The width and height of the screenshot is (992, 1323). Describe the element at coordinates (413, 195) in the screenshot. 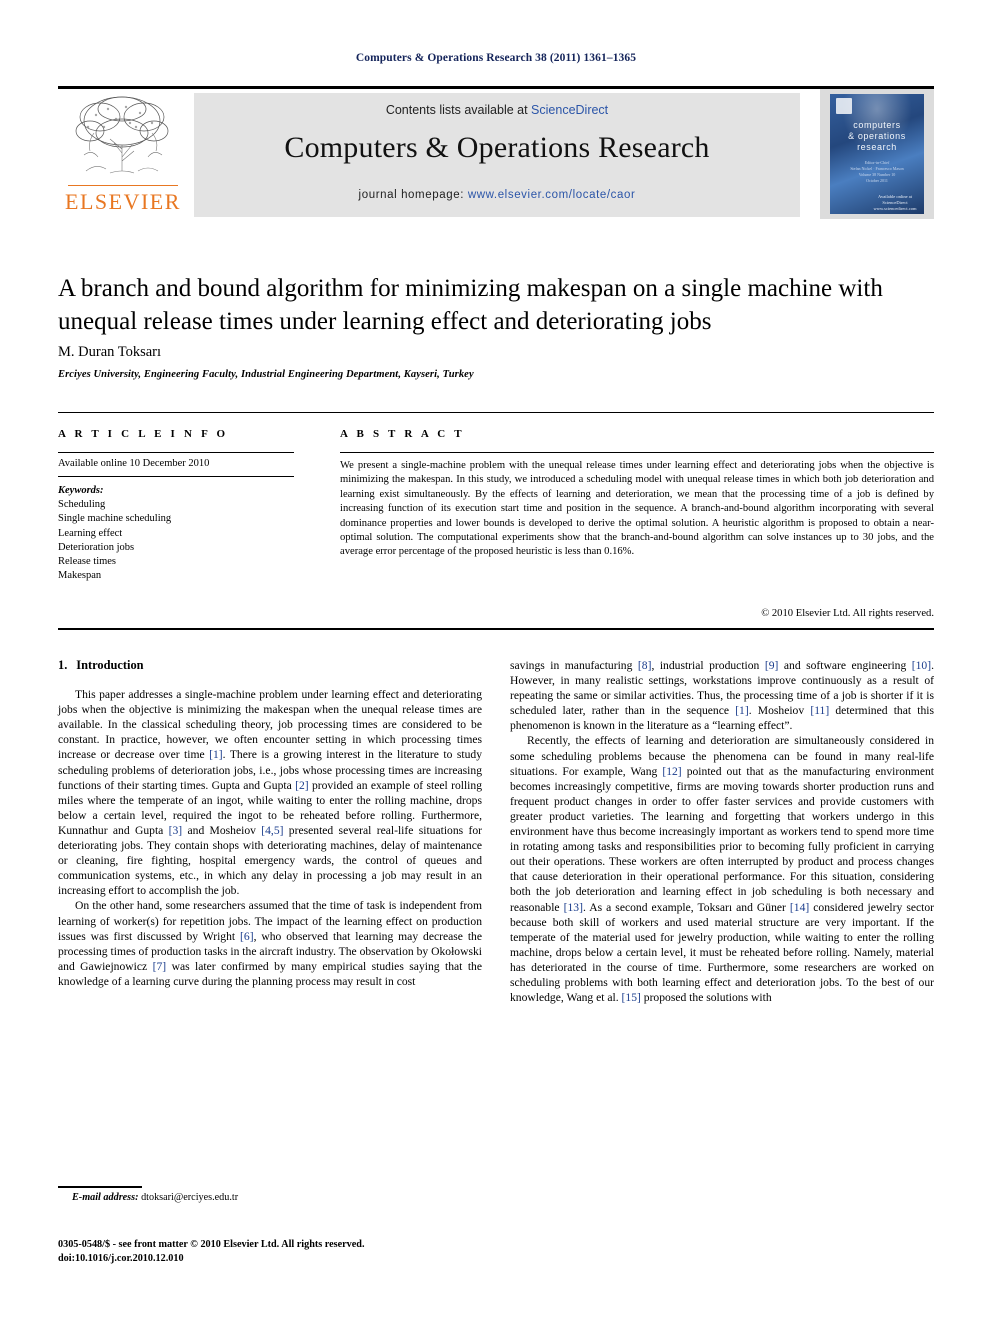

I see `homepage-prefix: journal homepage:` at that location.